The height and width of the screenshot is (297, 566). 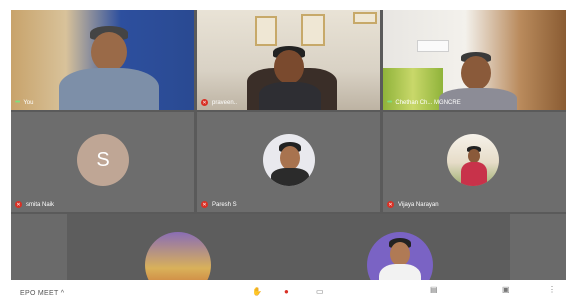 What do you see at coordinates (28, 102) in the screenshot?
I see `participant-name: You` at bounding box center [28, 102].